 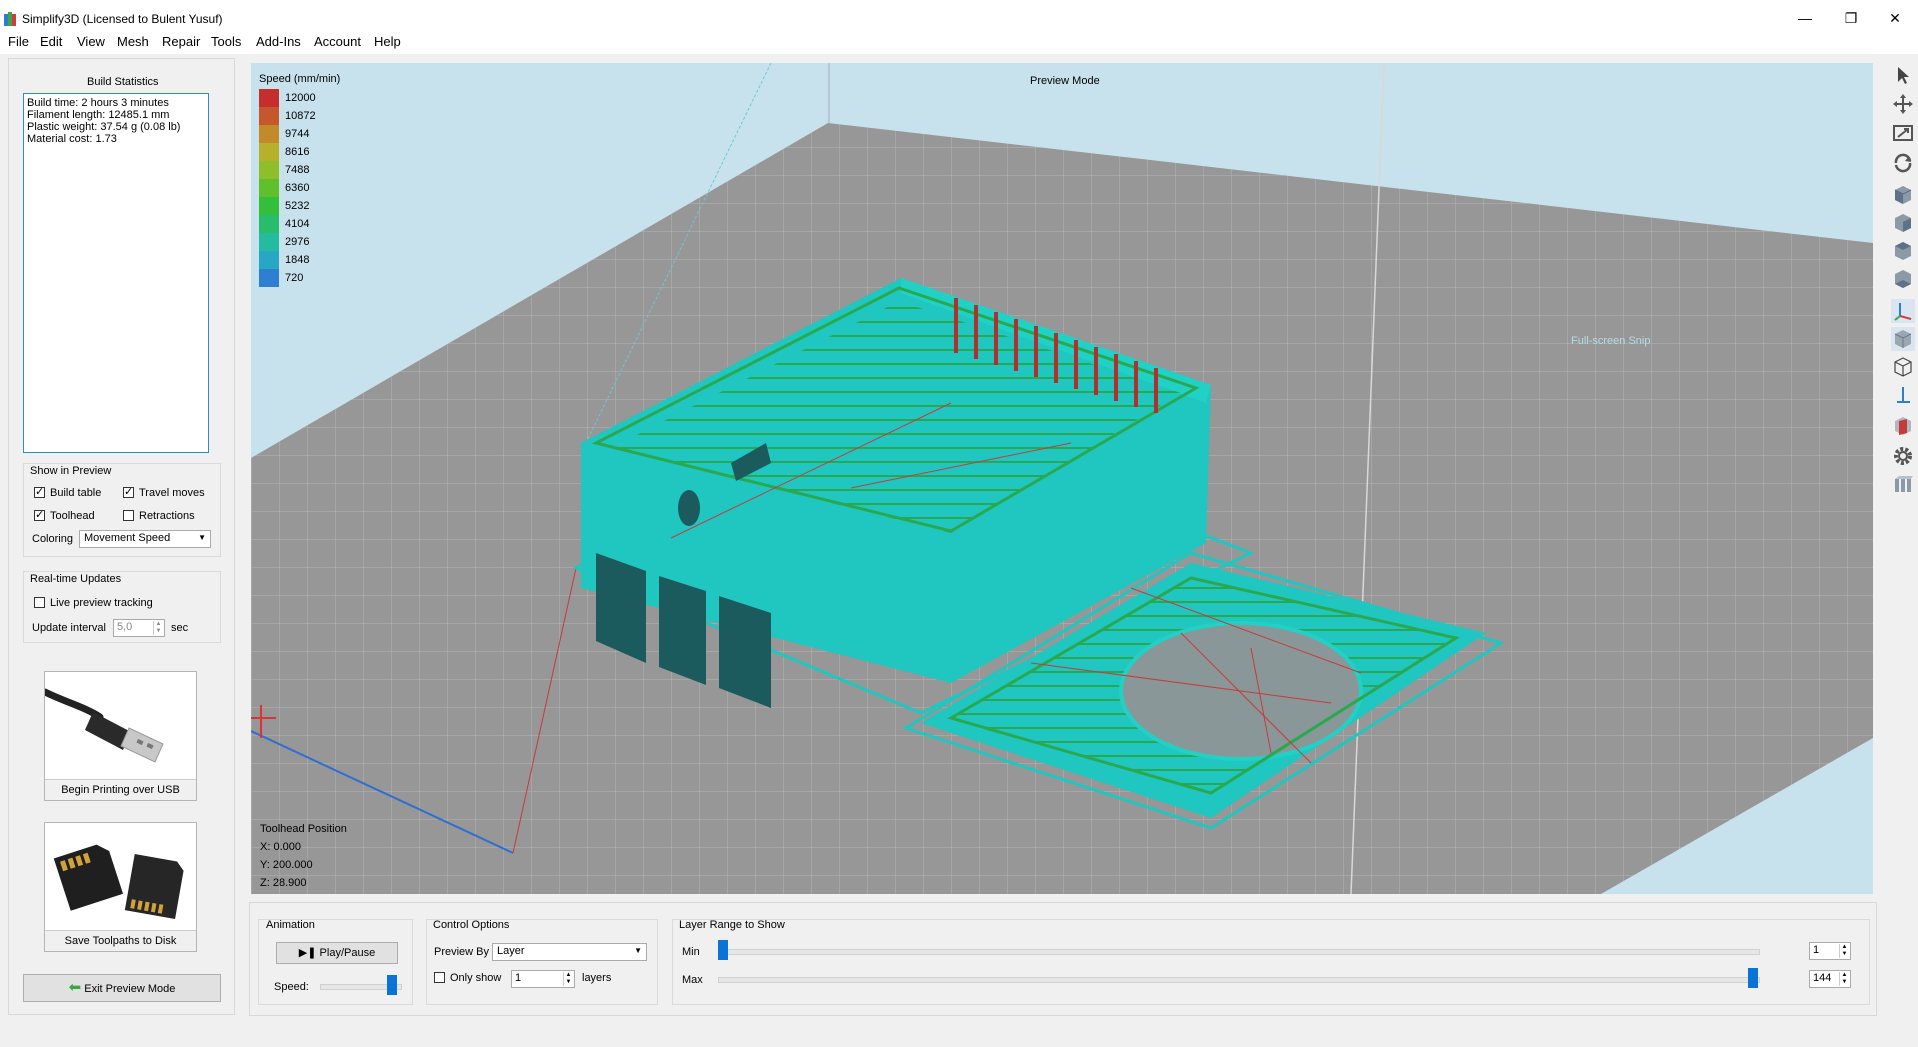 What do you see at coordinates (123, 82) in the screenshot?
I see `build-stats-title: Build Statistics` at bounding box center [123, 82].